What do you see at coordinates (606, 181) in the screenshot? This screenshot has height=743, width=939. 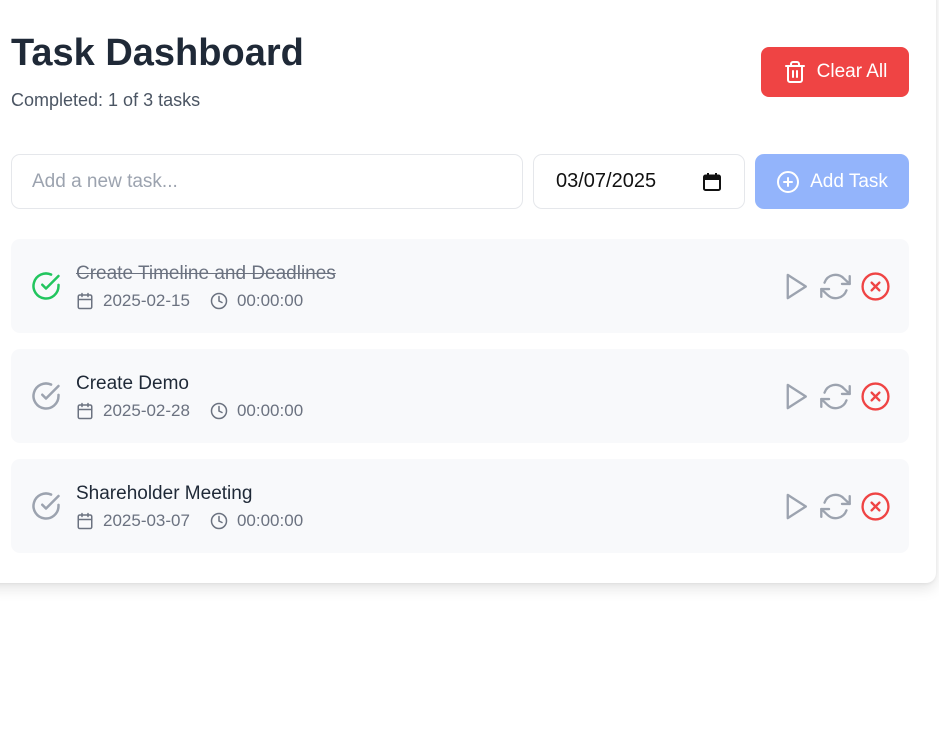 I see `due-date-value: 03/07/2025` at bounding box center [606, 181].